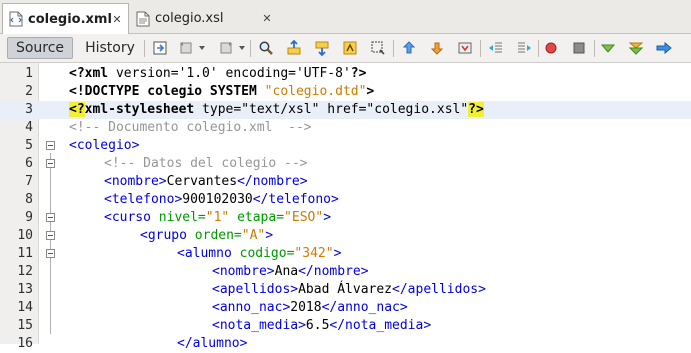  I want to click on line-number: 16, so click(25, 343).